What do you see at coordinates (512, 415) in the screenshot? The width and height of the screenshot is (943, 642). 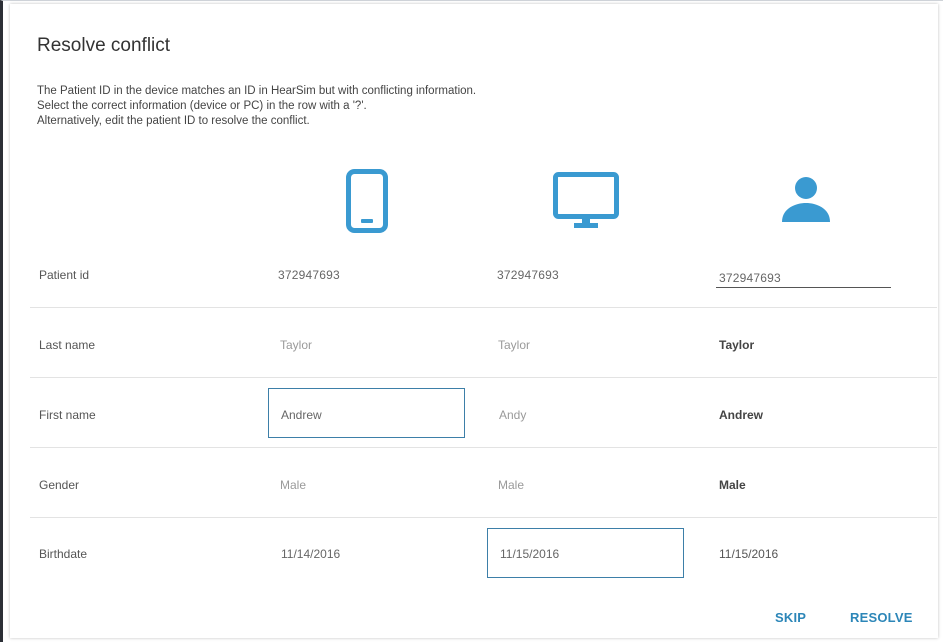 I see `pc-first-name: Andy` at bounding box center [512, 415].